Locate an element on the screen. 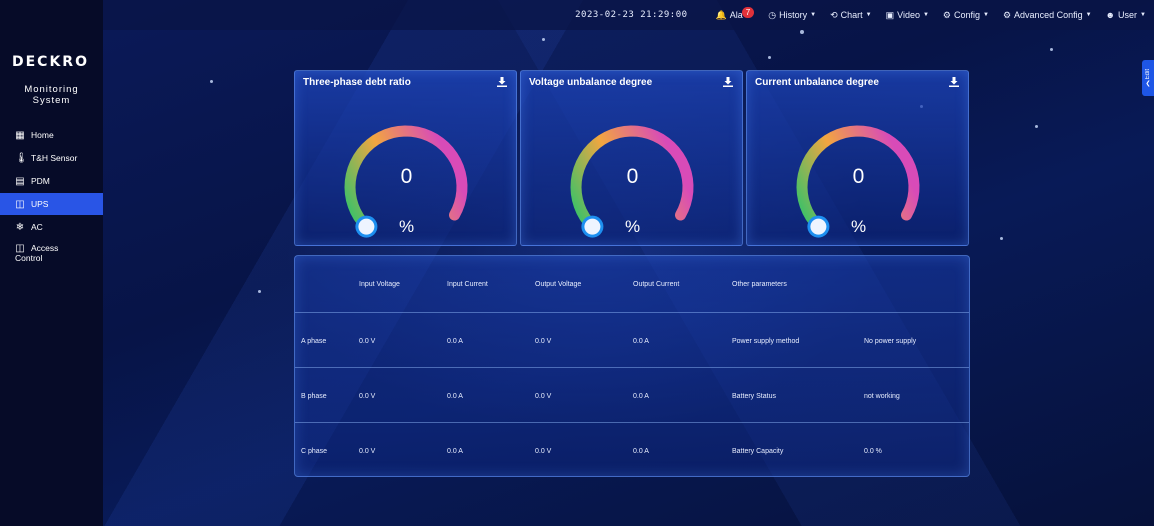 This screenshot has height=526, width=1154. video-label: Video is located at coordinates (908, 15).